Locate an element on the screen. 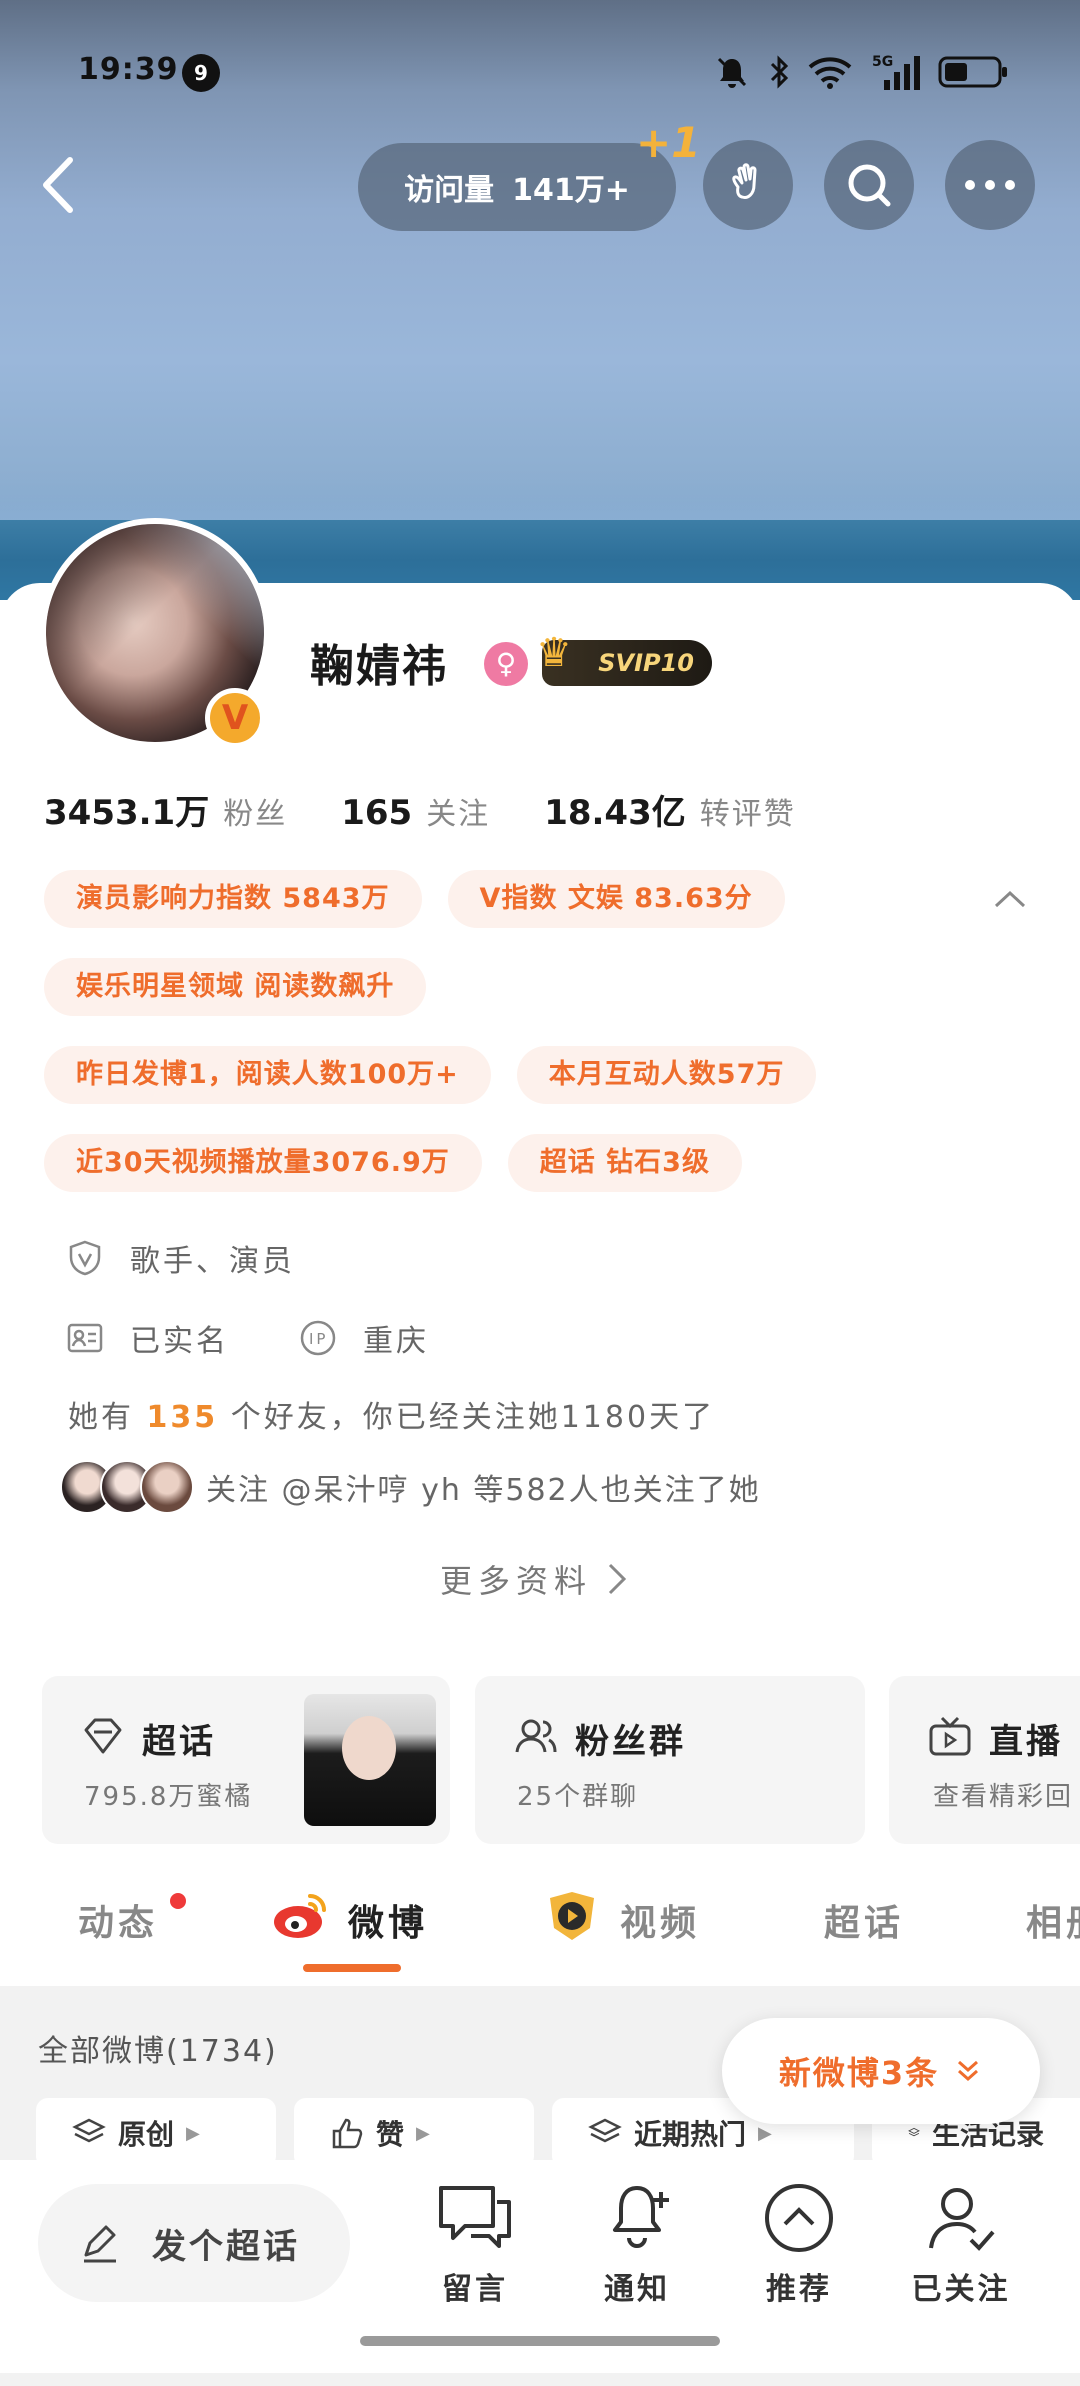 This screenshot has width=1080, height=2386. interactions-count: 18.43亿 is located at coordinates (615, 813).